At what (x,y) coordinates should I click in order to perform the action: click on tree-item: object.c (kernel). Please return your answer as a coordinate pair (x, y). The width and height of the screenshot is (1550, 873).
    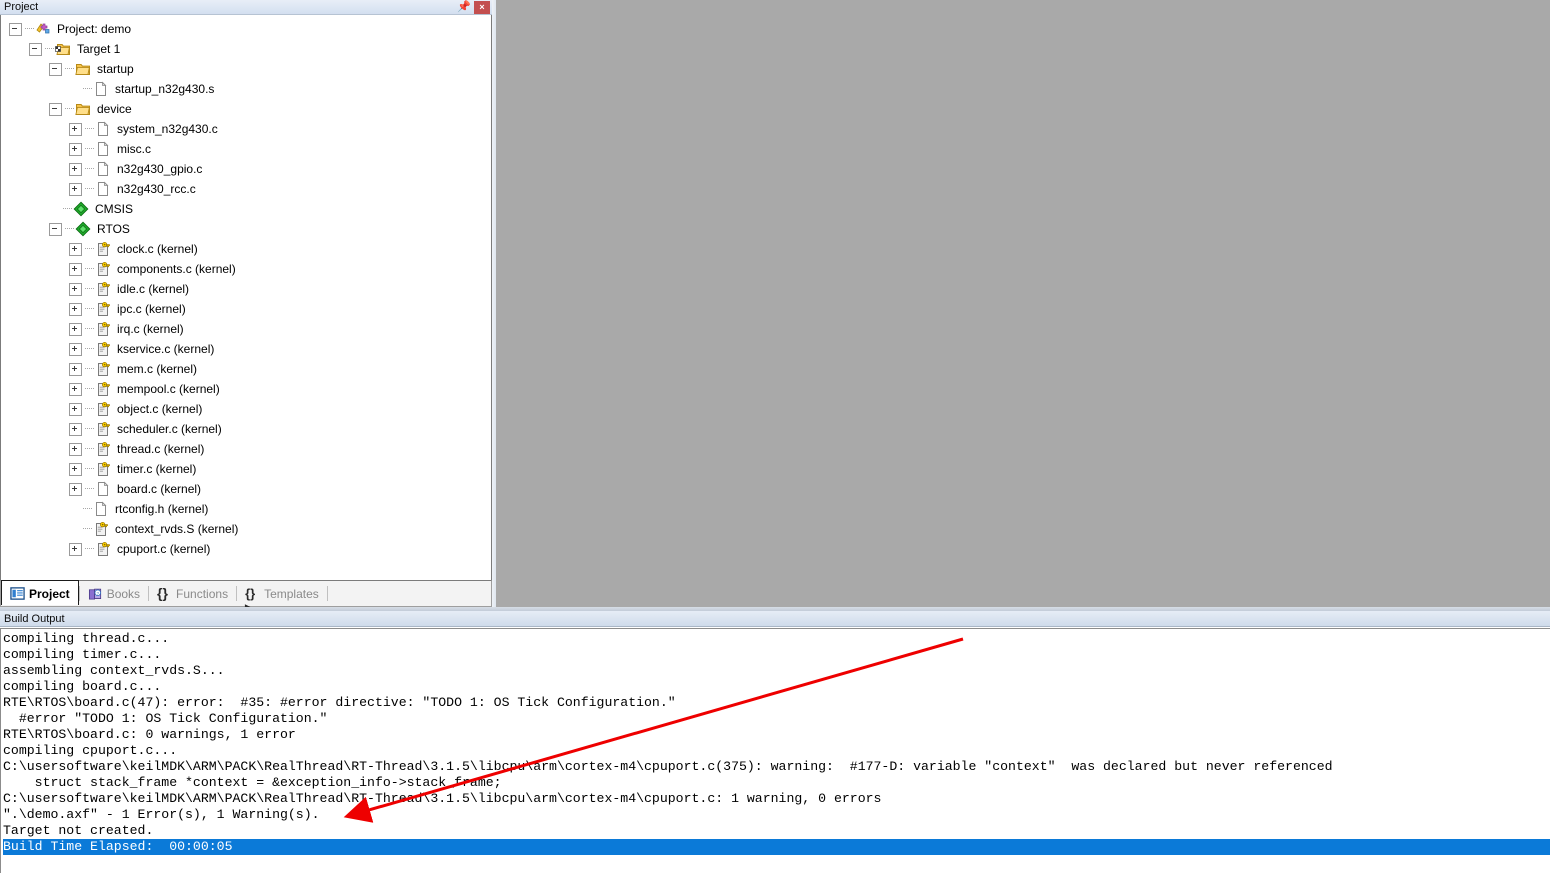
    Looking at the image, I should click on (246, 409).